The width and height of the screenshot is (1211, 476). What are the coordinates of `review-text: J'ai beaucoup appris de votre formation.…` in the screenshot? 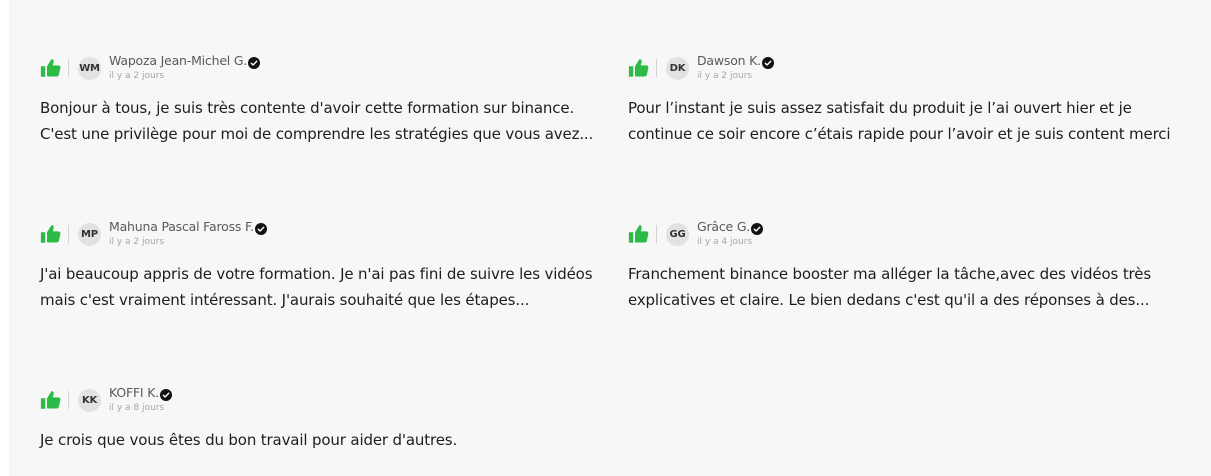 It's located at (327, 287).